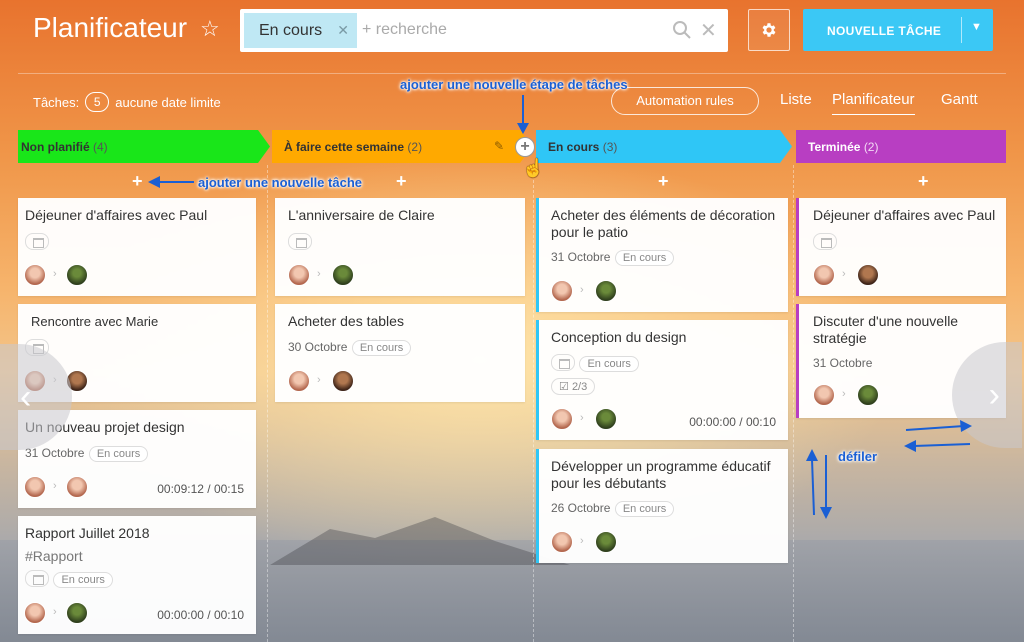 This screenshot has width=1024, height=642. Describe the element at coordinates (976, 27) in the screenshot. I see `chevron-down-icon: ▼` at that location.